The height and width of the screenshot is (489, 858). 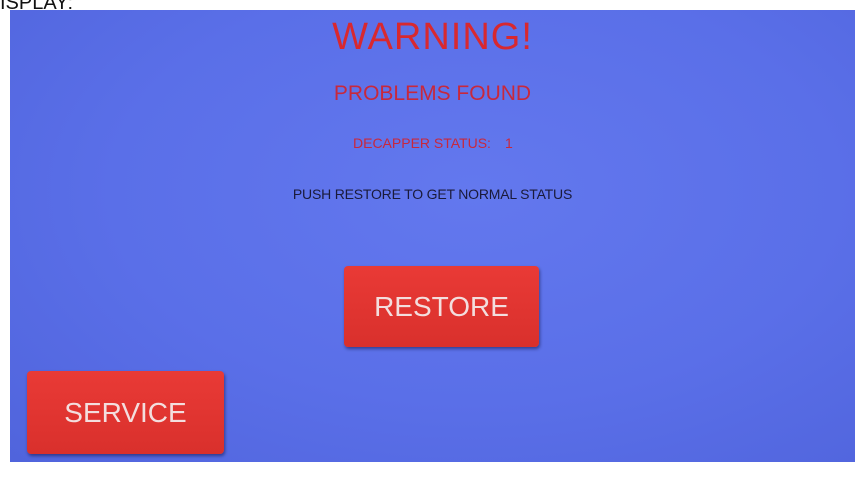 What do you see at coordinates (422, 143) in the screenshot?
I see `decapper-status-label: DECAPPER STATUS:` at bounding box center [422, 143].